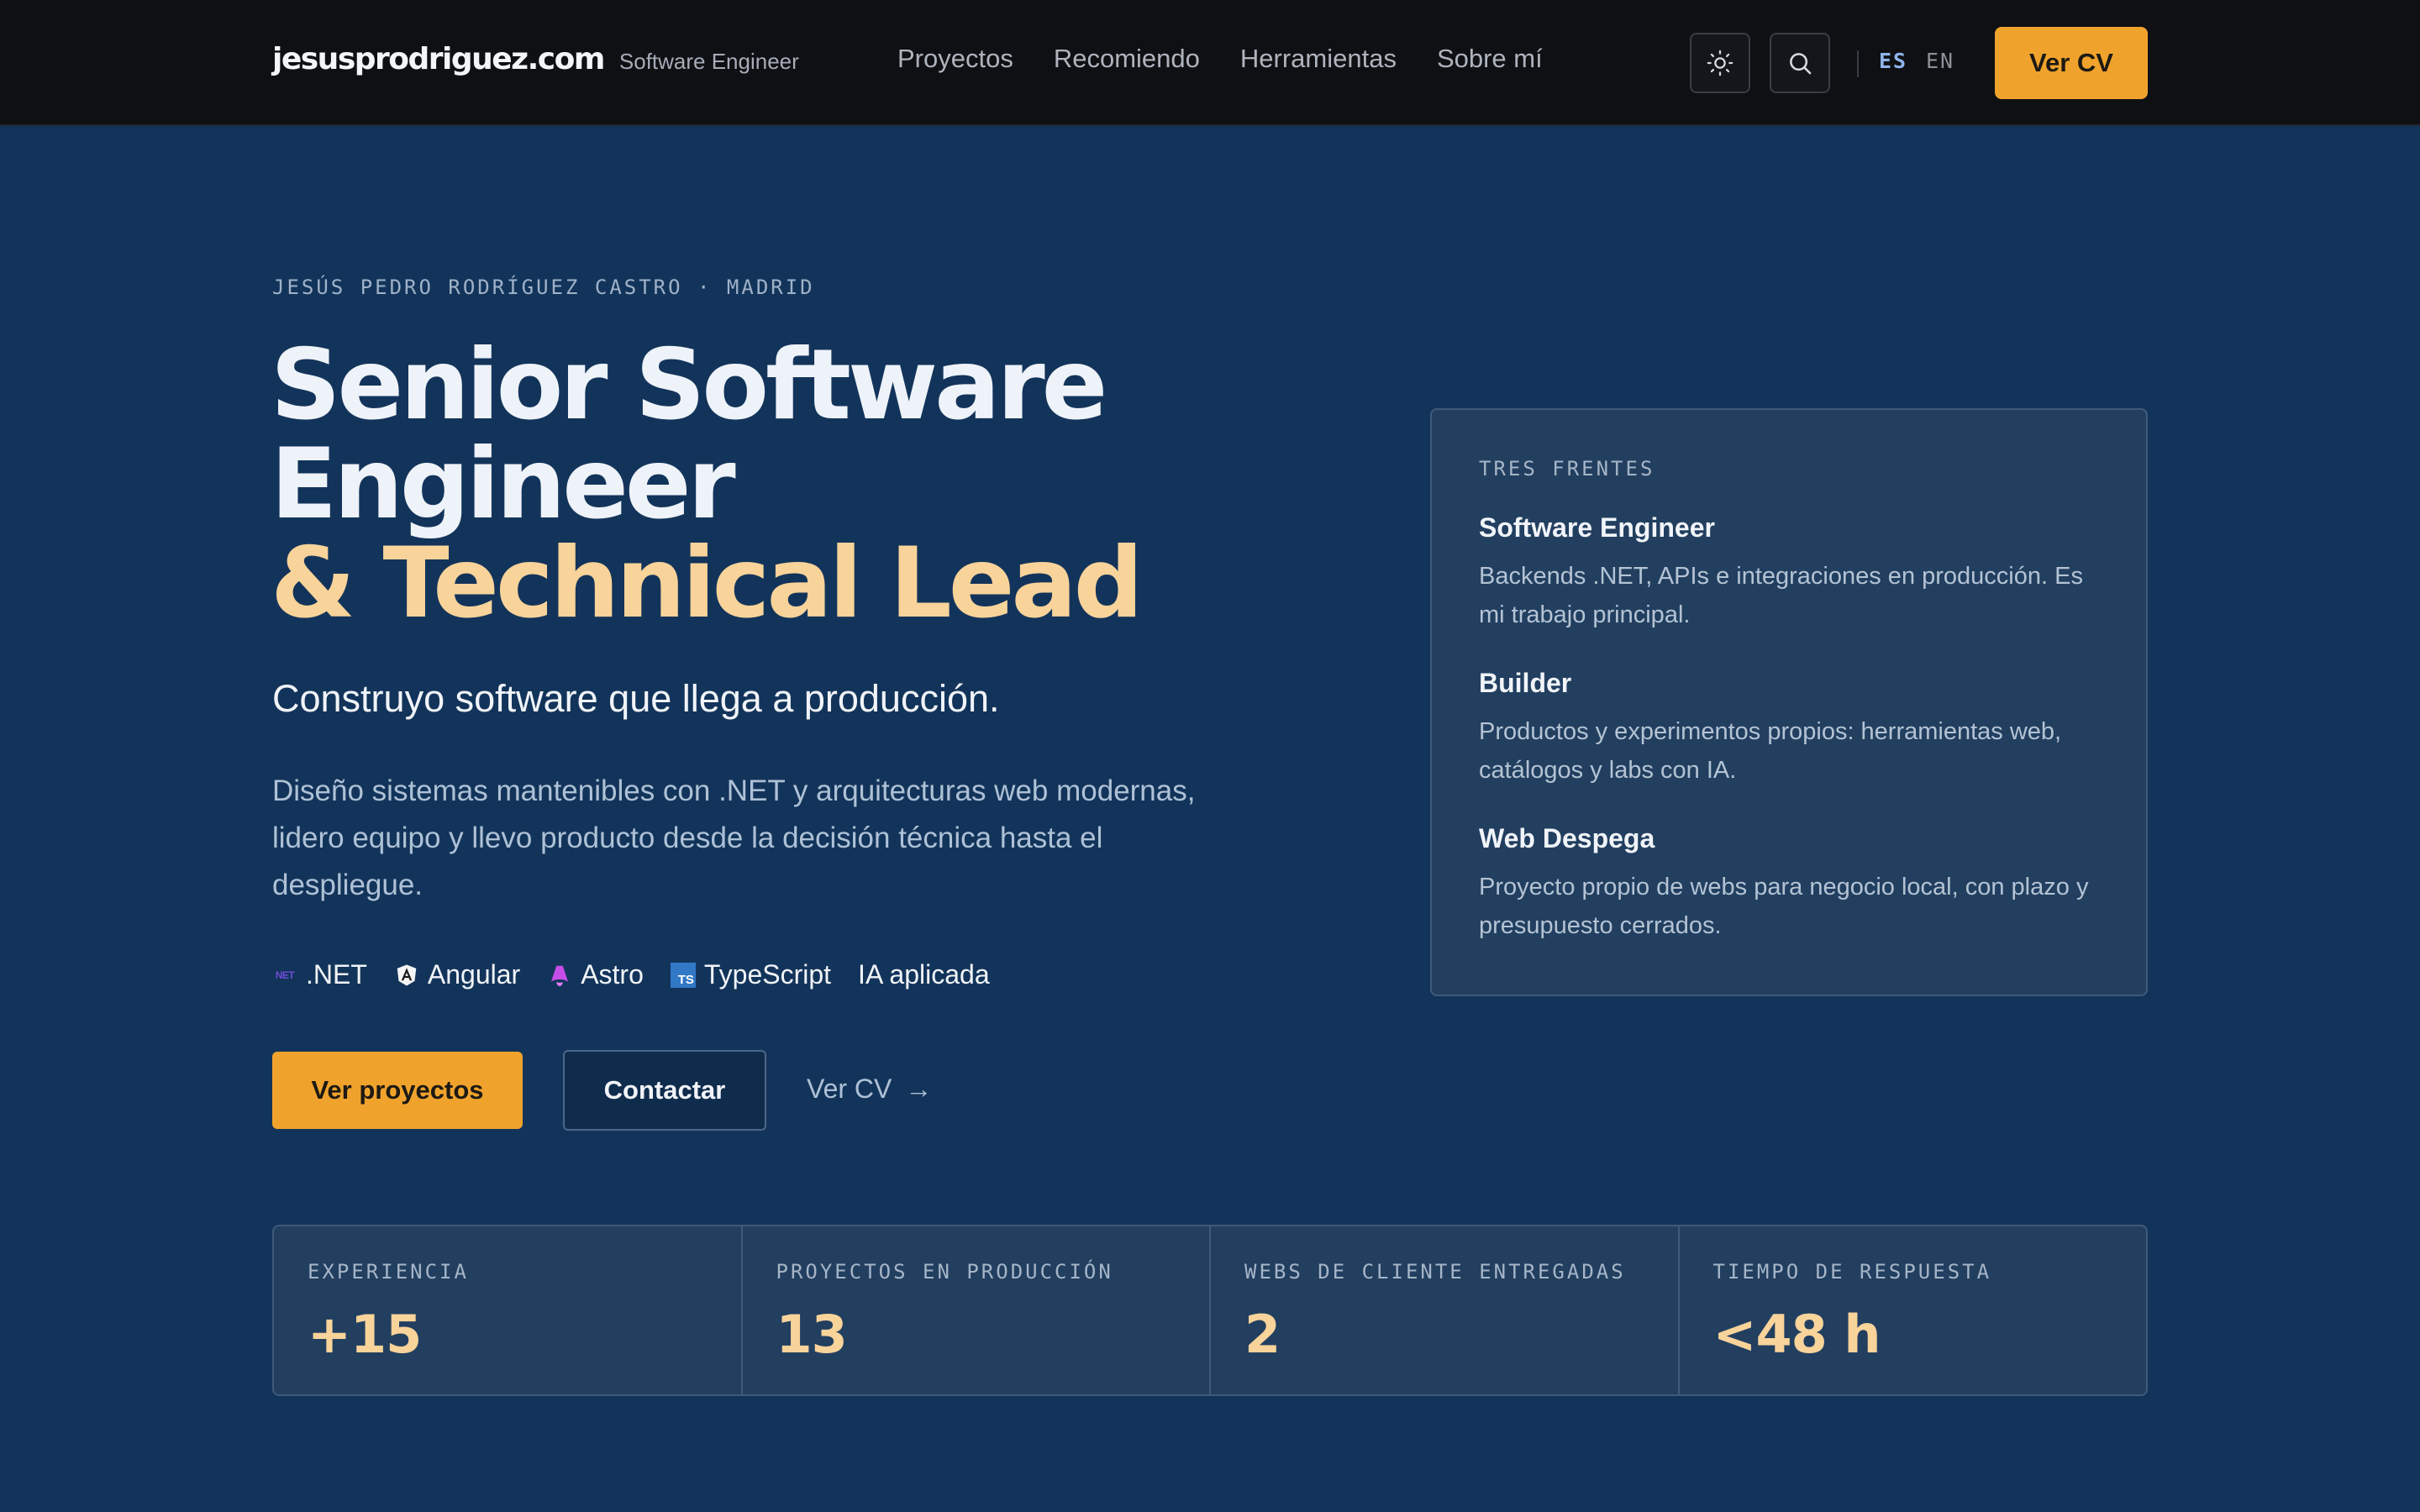 The image size is (2420, 1512). I want to click on front-title: Software Engineer, so click(1597, 527).